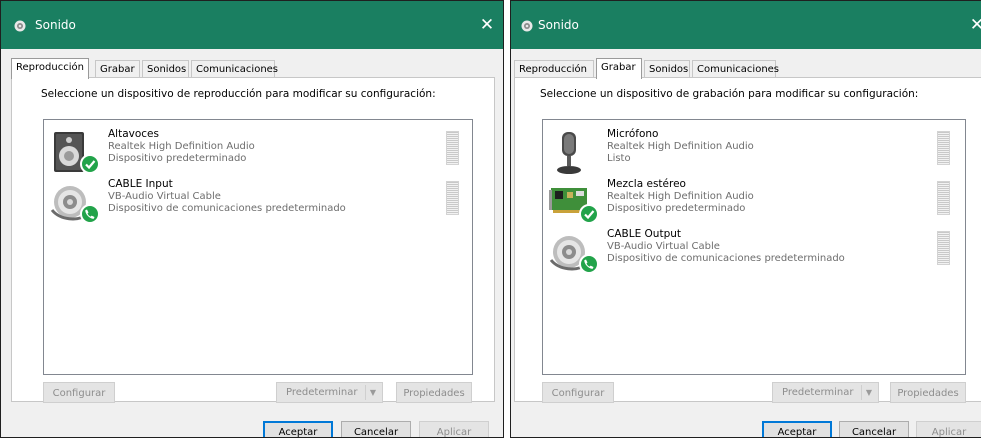 The image size is (981, 438). What do you see at coordinates (133, 134) in the screenshot?
I see `device-name: Altavoces` at bounding box center [133, 134].